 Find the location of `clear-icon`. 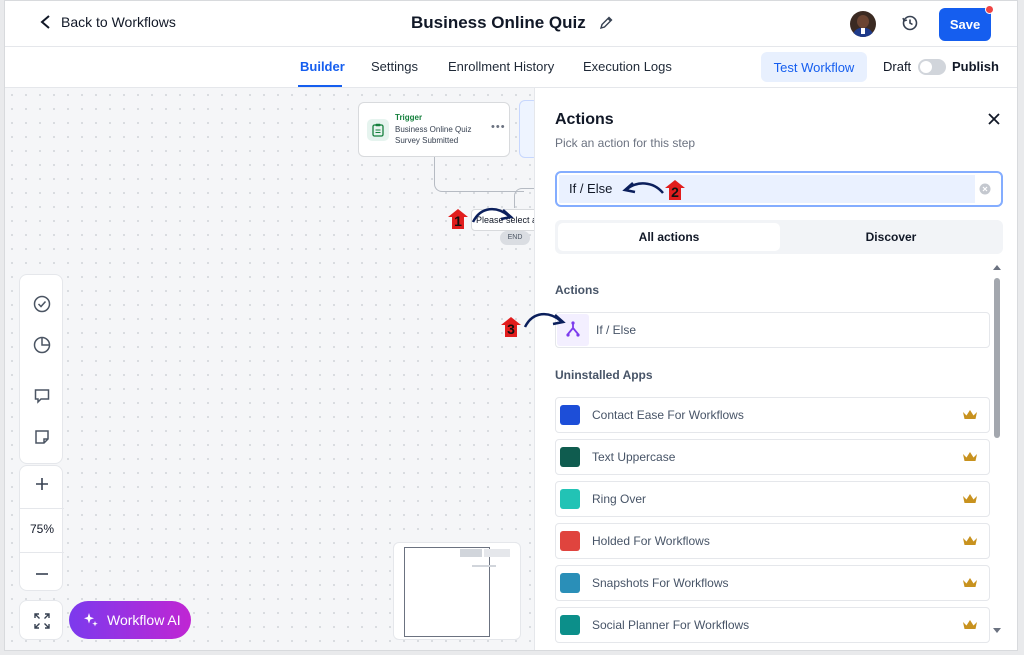

clear-icon is located at coordinates (985, 189).